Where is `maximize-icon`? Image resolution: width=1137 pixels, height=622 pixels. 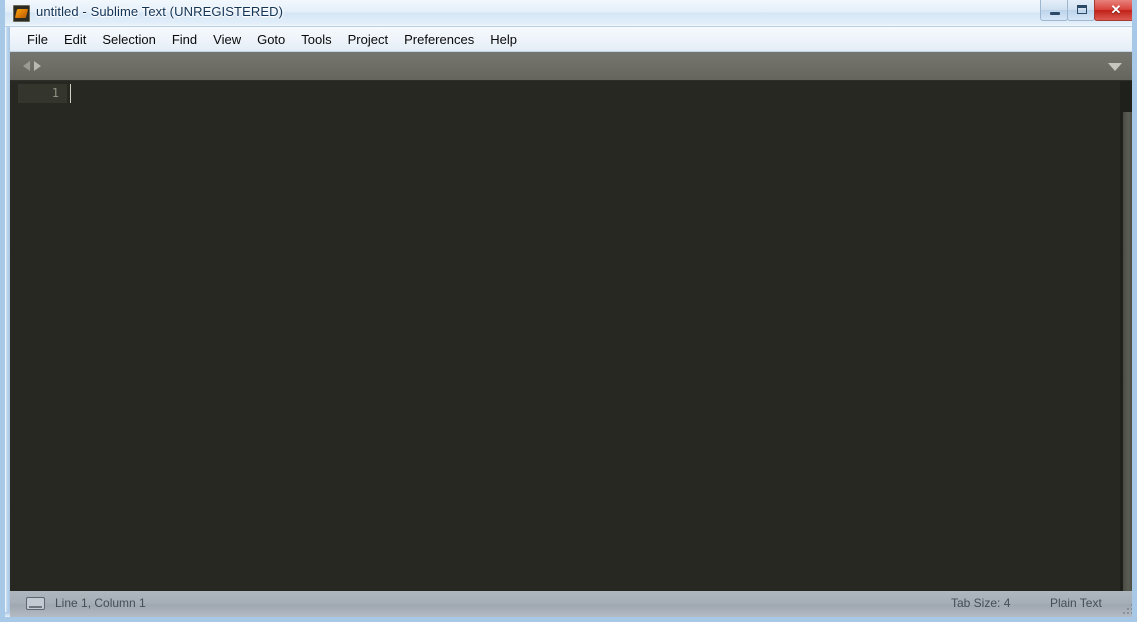
maximize-icon is located at coordinates (1082, 9).